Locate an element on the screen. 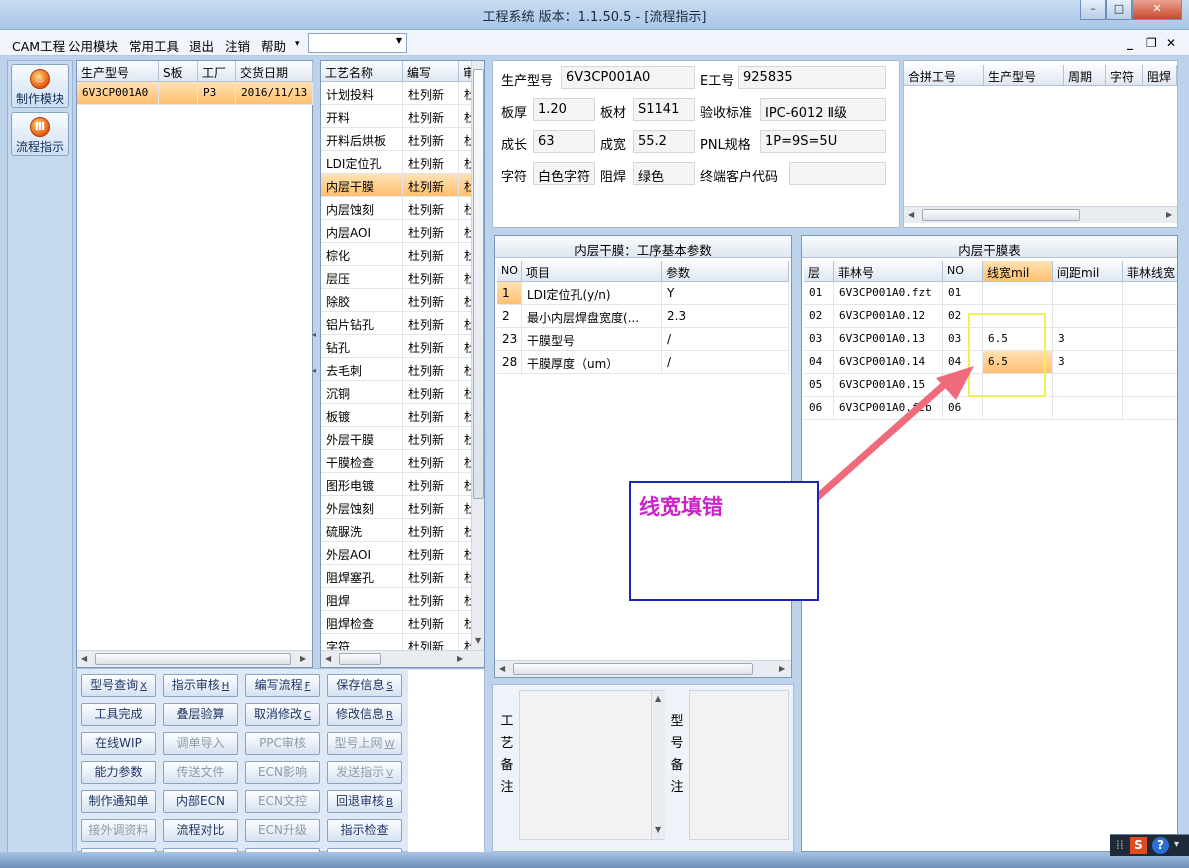 This screenshot has height=868, width=1189. table-cell: 28 is located at coordinates (509, 362).